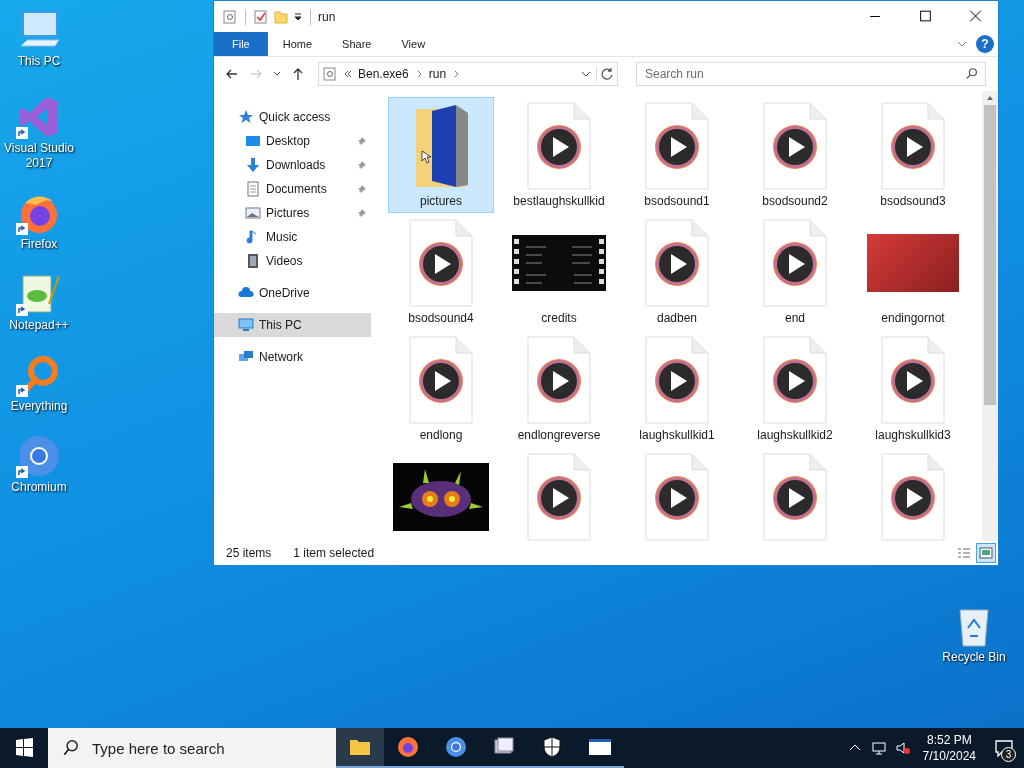  What do you see at coordinates (261, 16) in the screenshot?
I see `checkmark-page-icon` at bounding box center [261, 16].